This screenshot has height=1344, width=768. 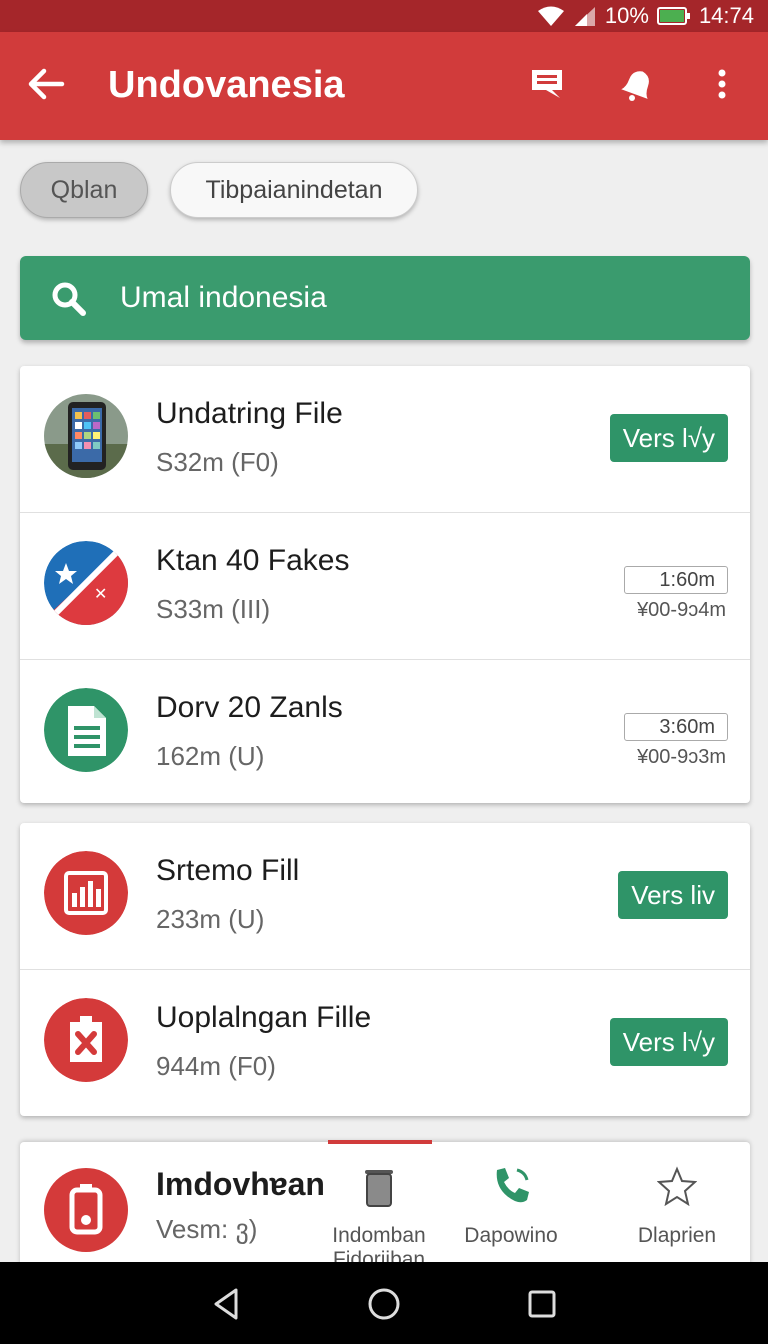 I want to click on document-icon, so click(x=86, y=730).